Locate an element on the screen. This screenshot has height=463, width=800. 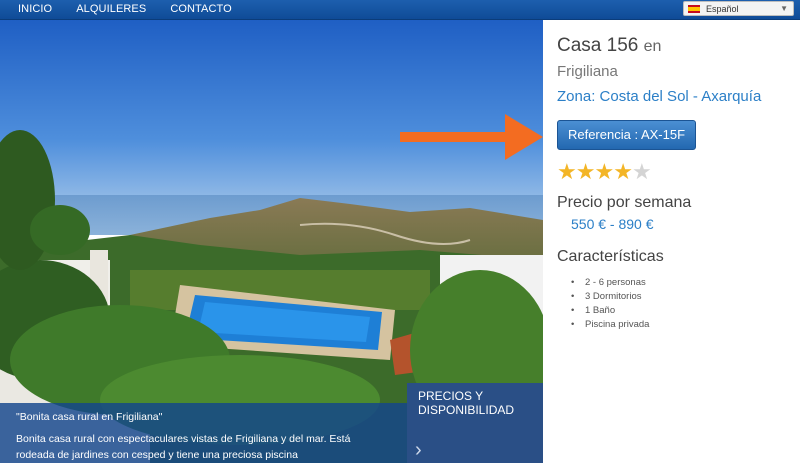
nav-alquileres: ALQUILERES is located at coordinates (111, 10).